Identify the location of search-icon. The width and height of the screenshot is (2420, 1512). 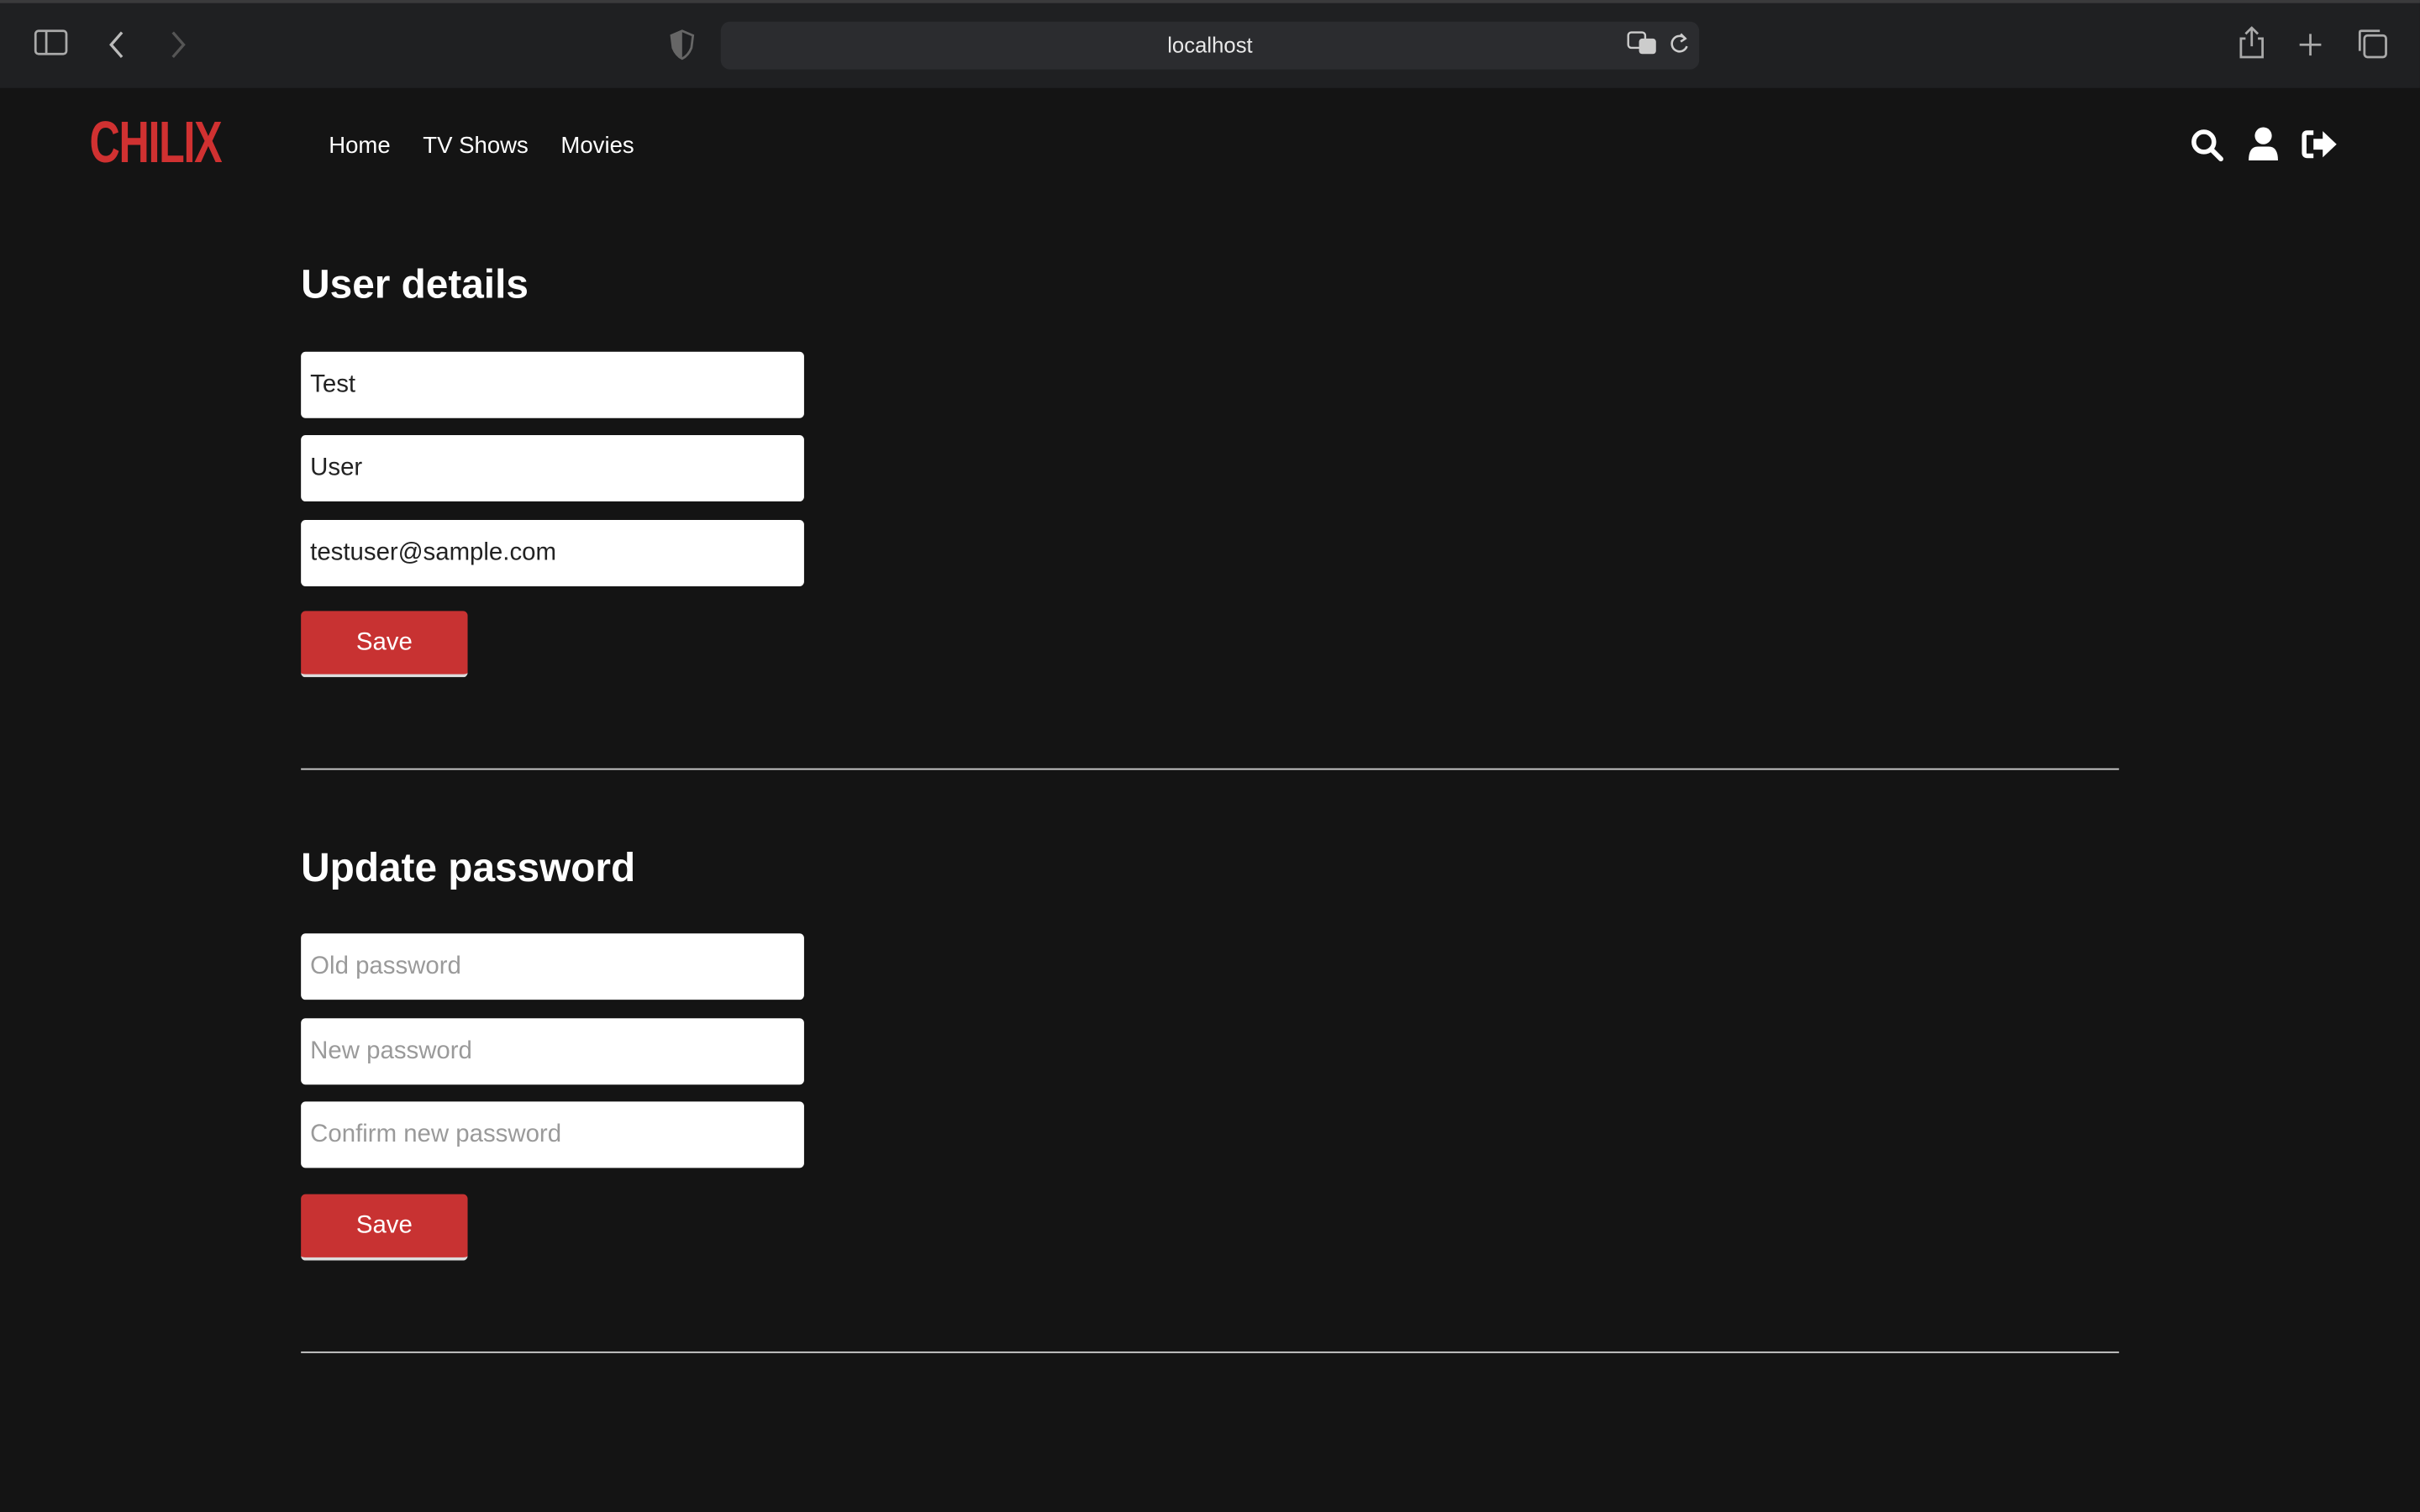
(2208, 145).